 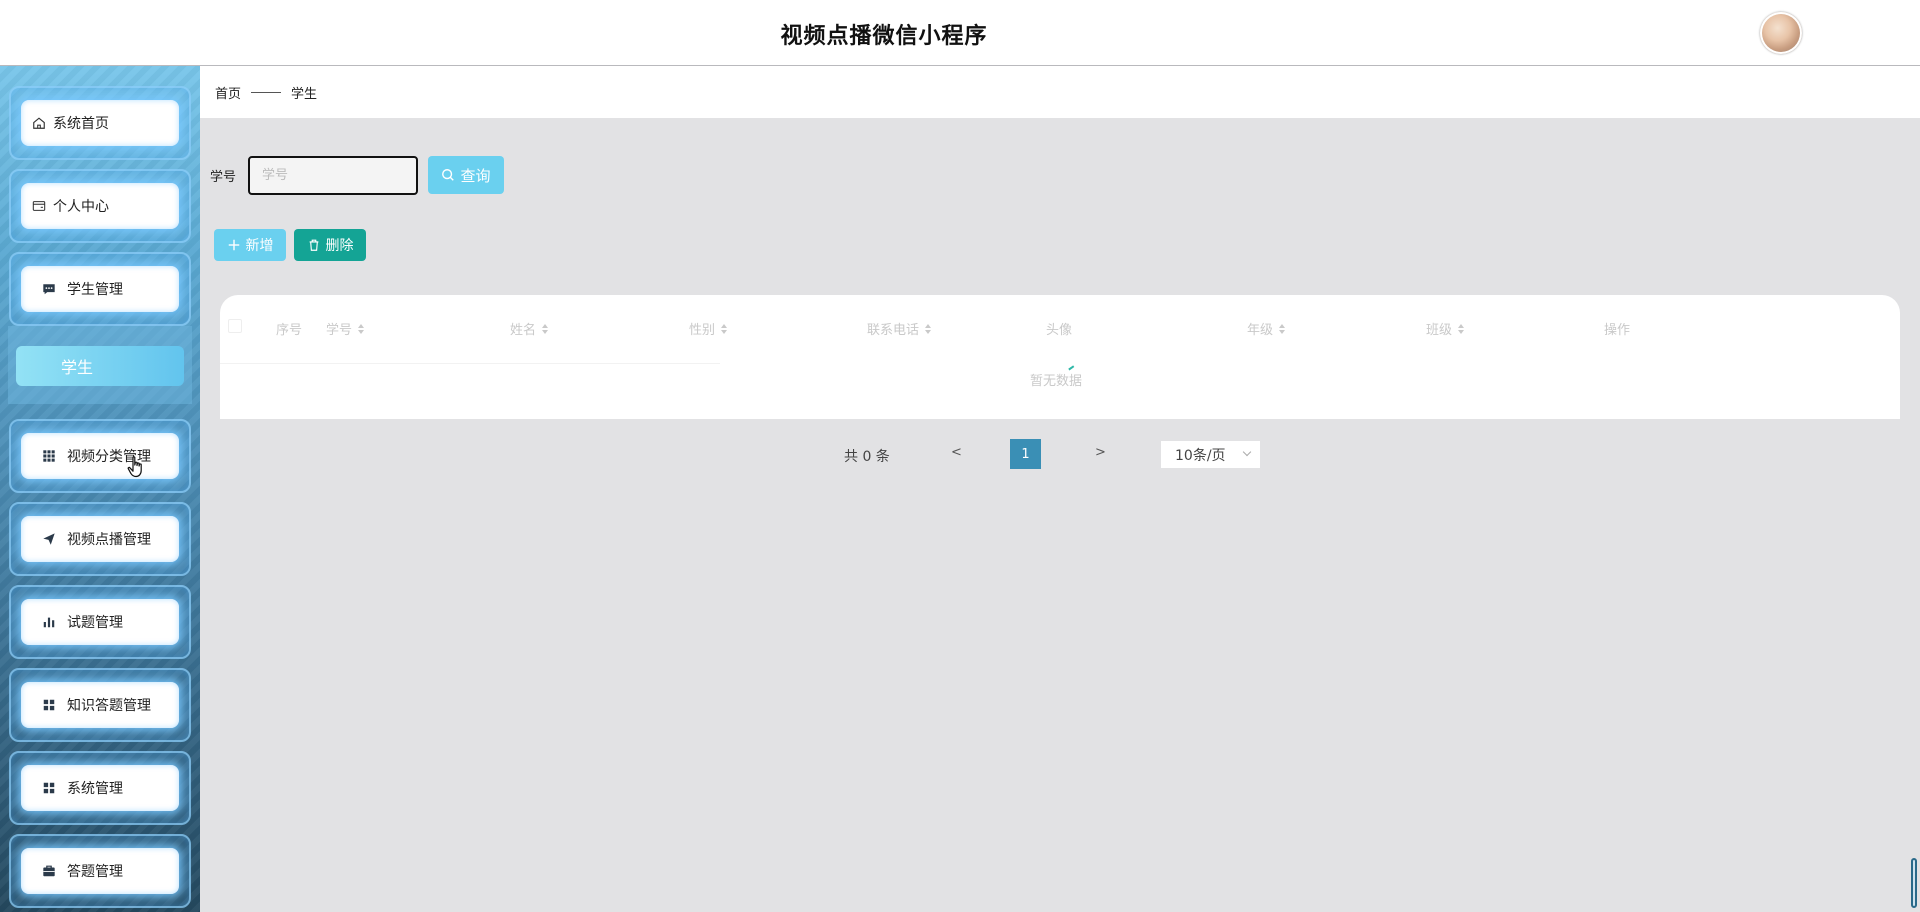 I want to click on sidebar-item-video-category: 视频分类管理, so click(x=100, y=456).